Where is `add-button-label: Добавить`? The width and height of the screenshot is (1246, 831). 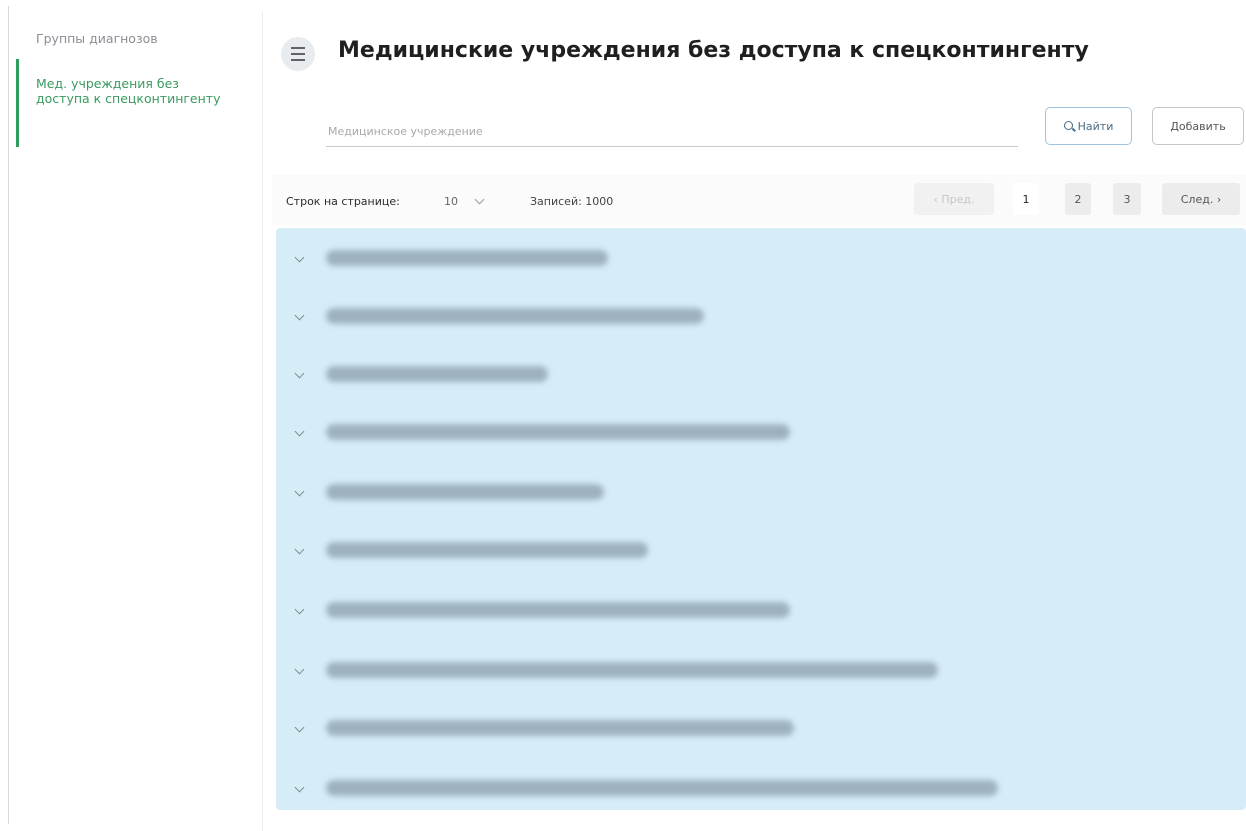
add-button-label: Добавить is located at coordinates (1198, 126).